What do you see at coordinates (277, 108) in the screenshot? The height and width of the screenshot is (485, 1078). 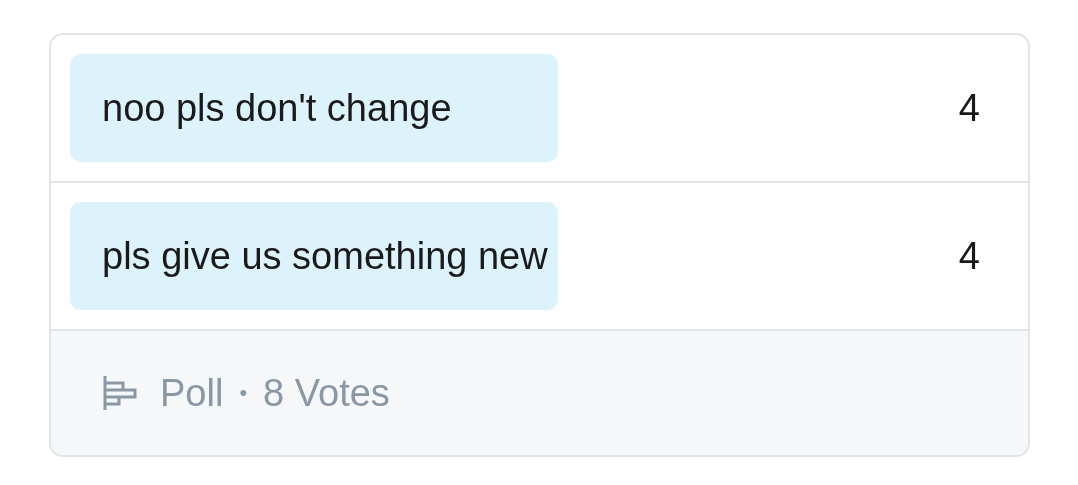 I see `option-label: noo pls don't change` at bounding box center [277, 108].